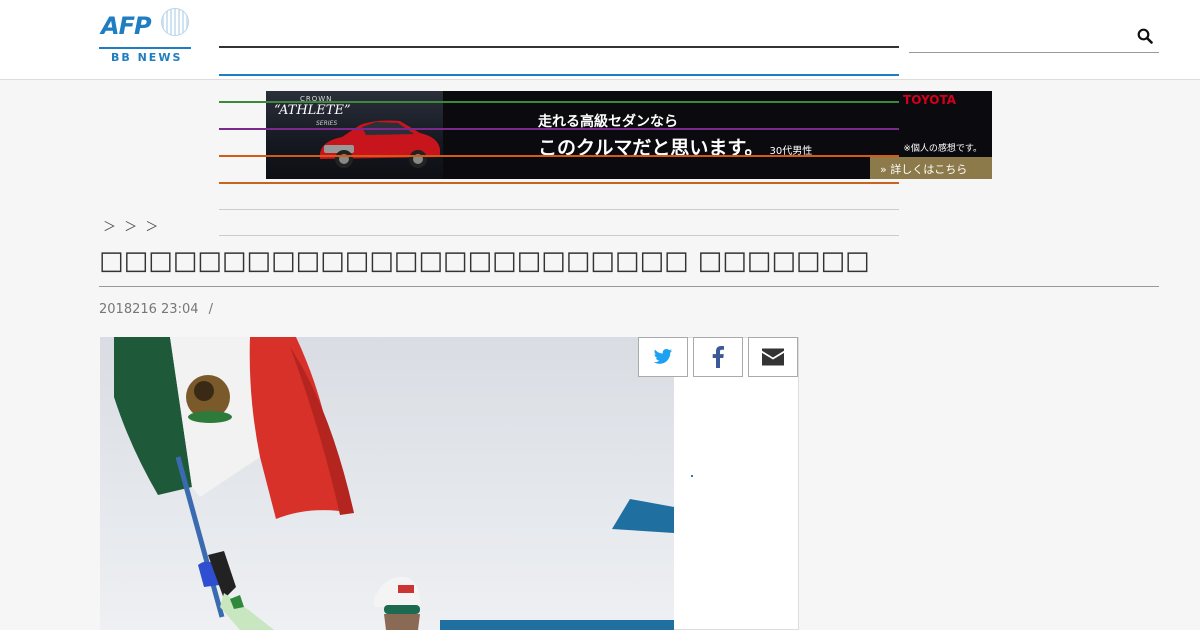 The image size is (1200, 630). Describe the element at coordinates (883, 169) in the screenshot. I see `double-chevron-icon: »` at that location.